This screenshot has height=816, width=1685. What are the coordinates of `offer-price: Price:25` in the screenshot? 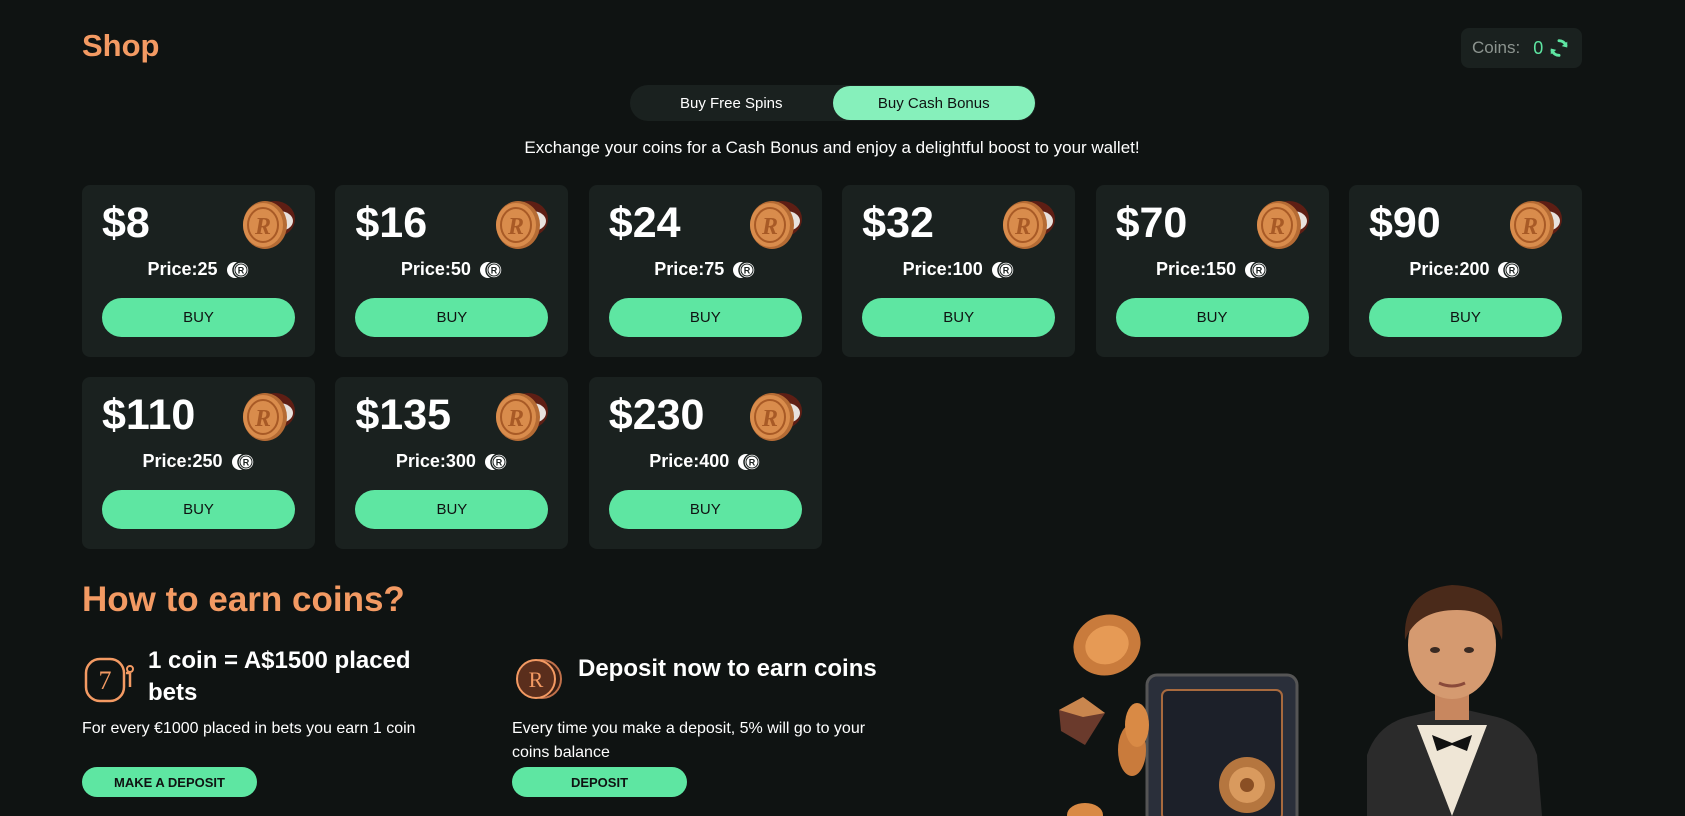 It's located at (198, 269).